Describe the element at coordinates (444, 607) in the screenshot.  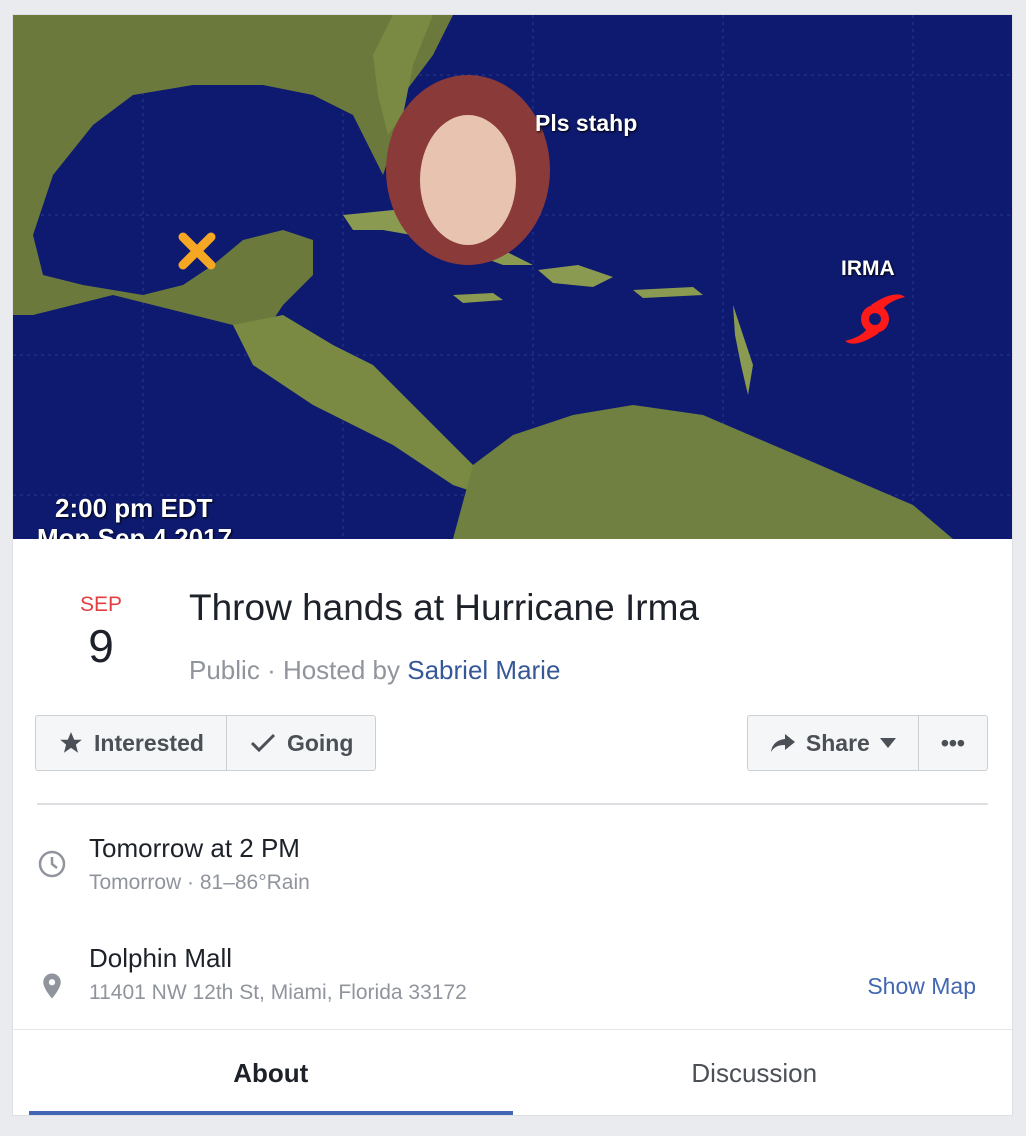
I see `event-title: Throw hands at Hurricane Irma` at that location.